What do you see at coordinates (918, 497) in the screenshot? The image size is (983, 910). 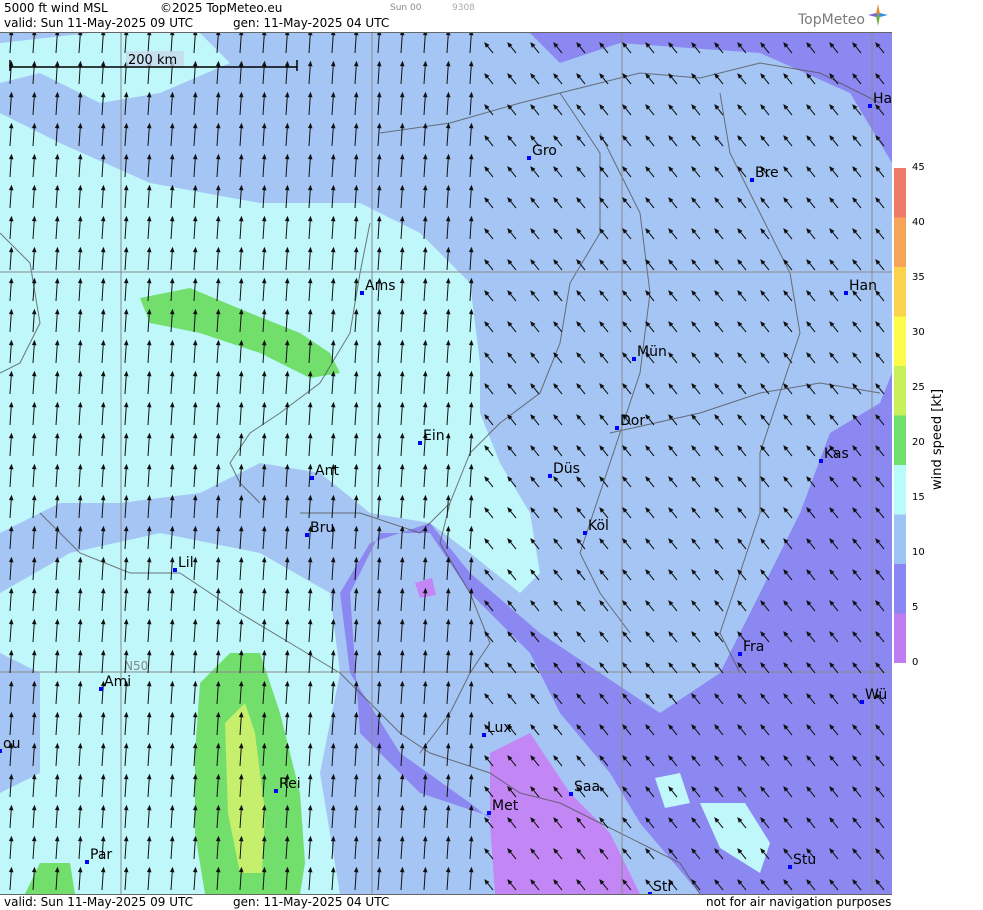 I see `colorbar-tick: 15` at bounding box center [918, 497].